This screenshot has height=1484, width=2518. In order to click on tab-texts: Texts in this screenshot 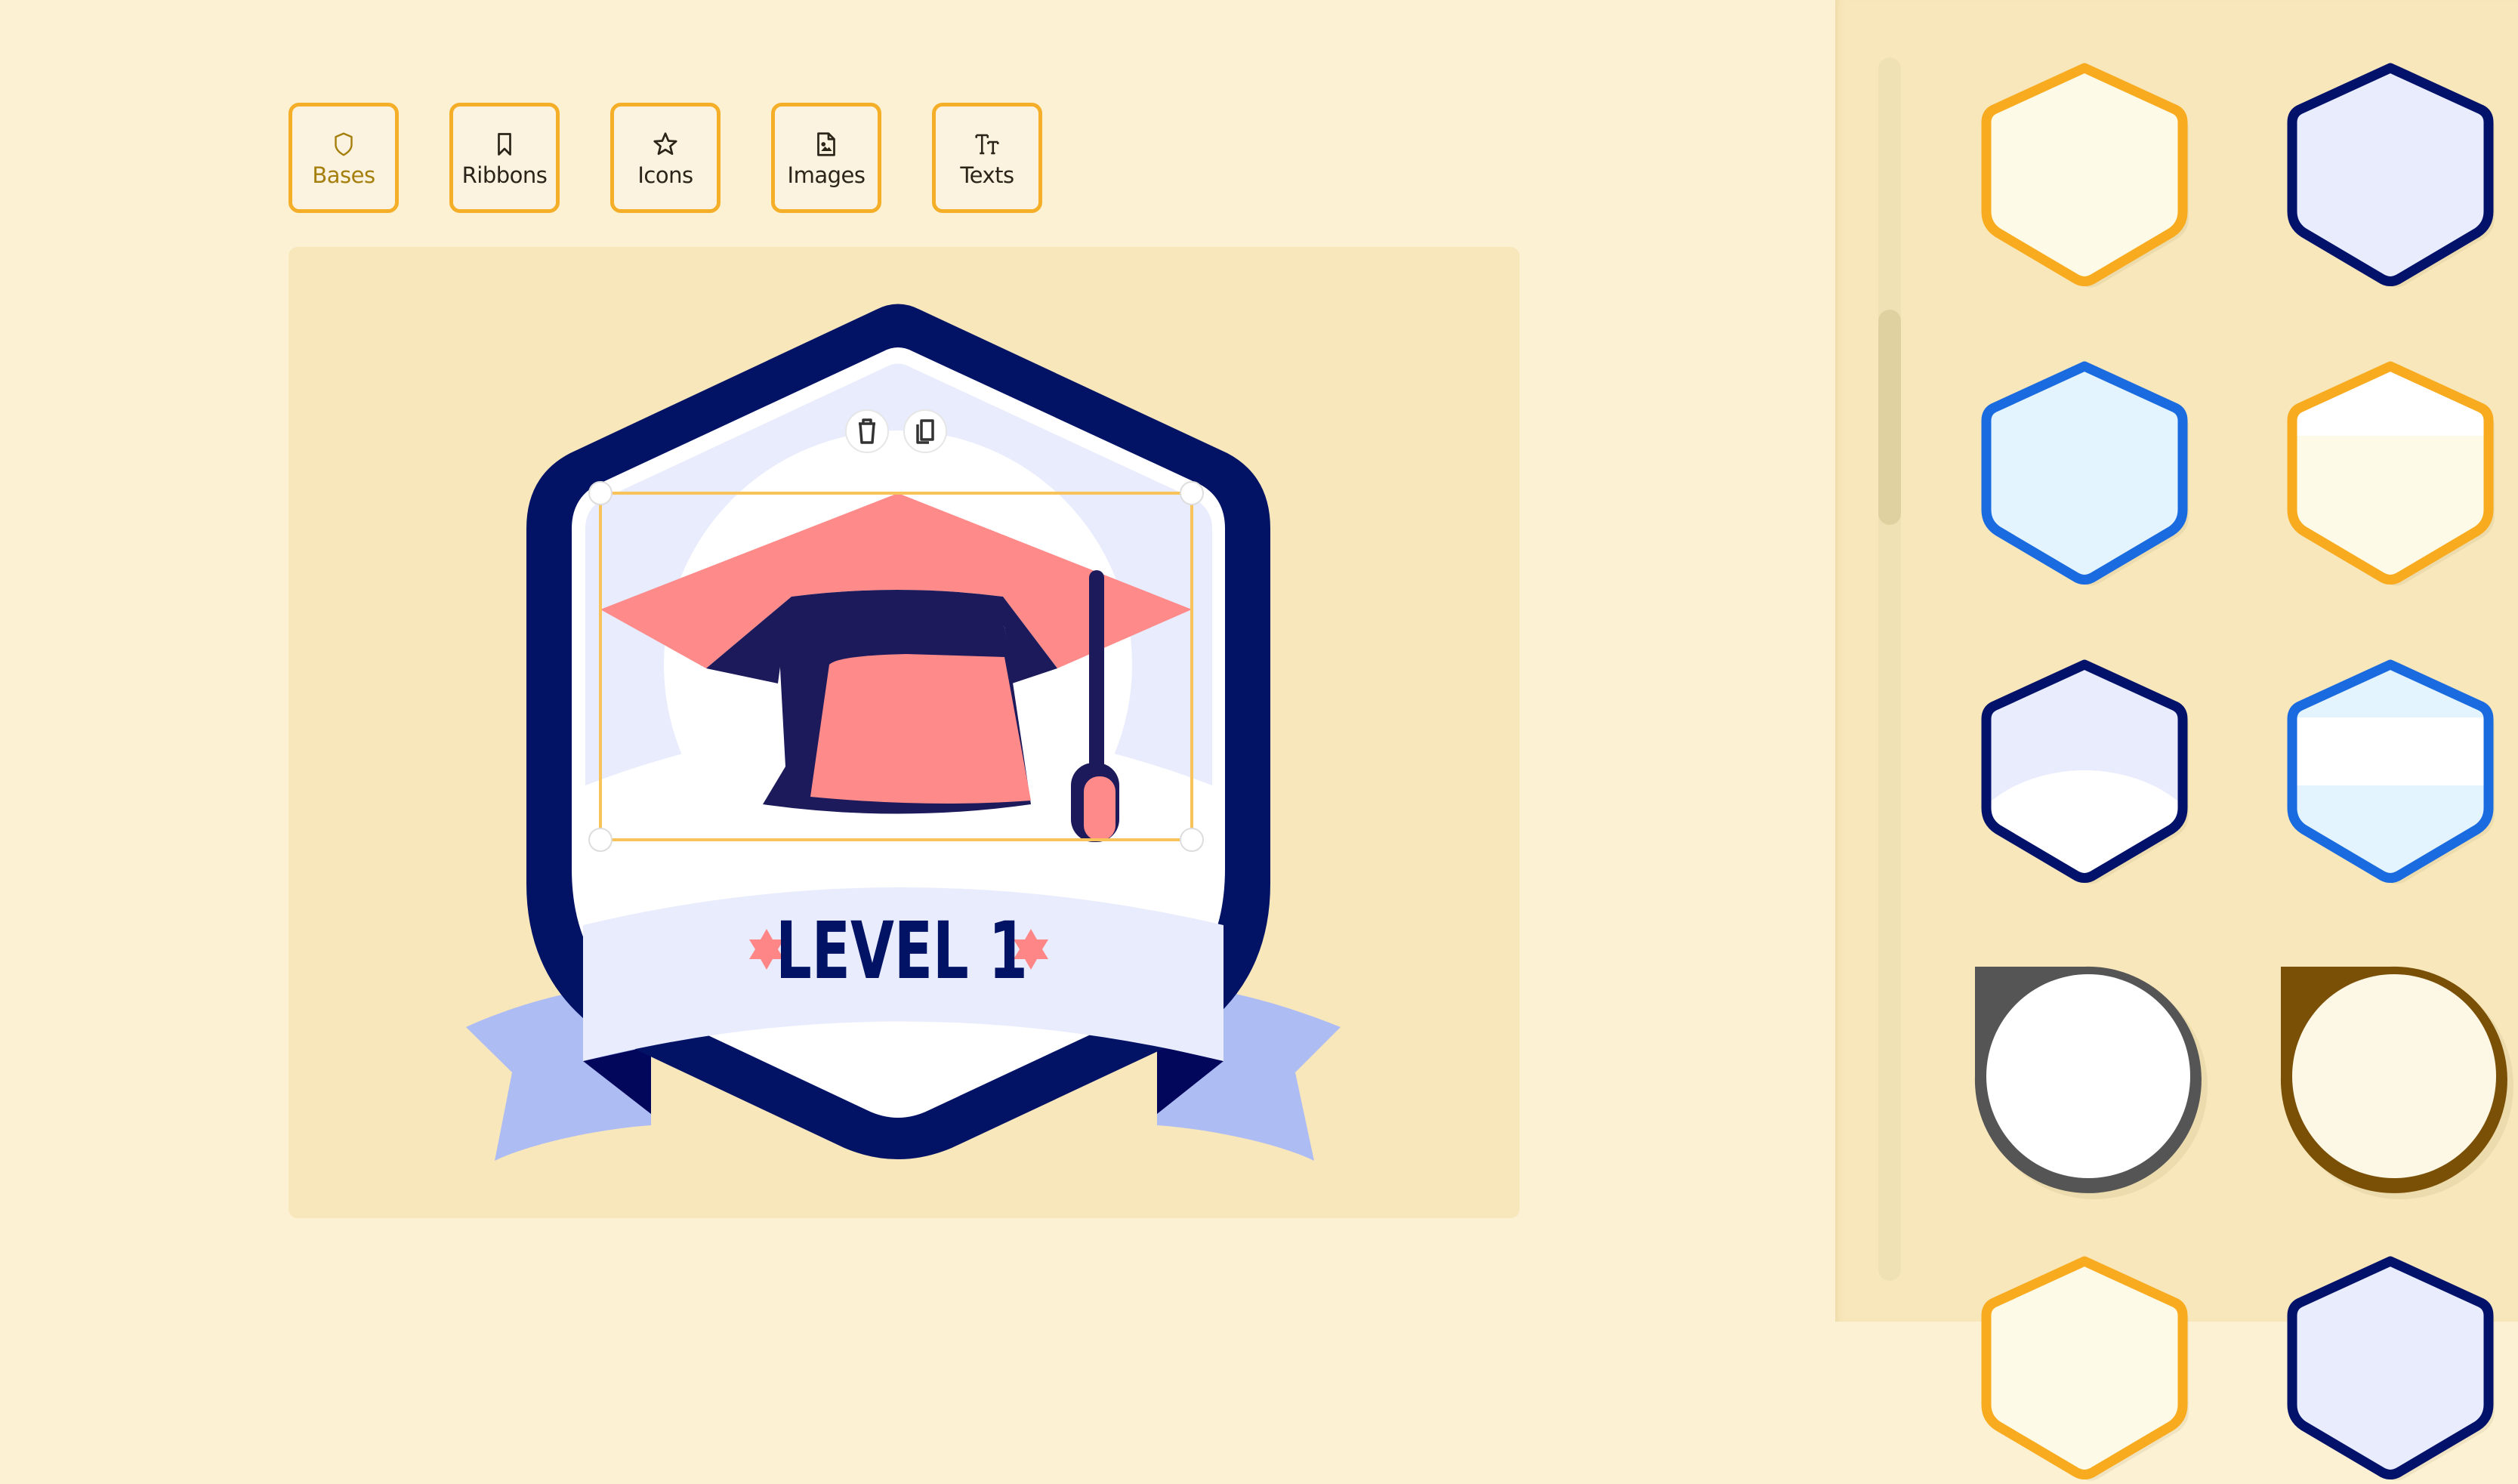, I will do `click(987, 158)`.